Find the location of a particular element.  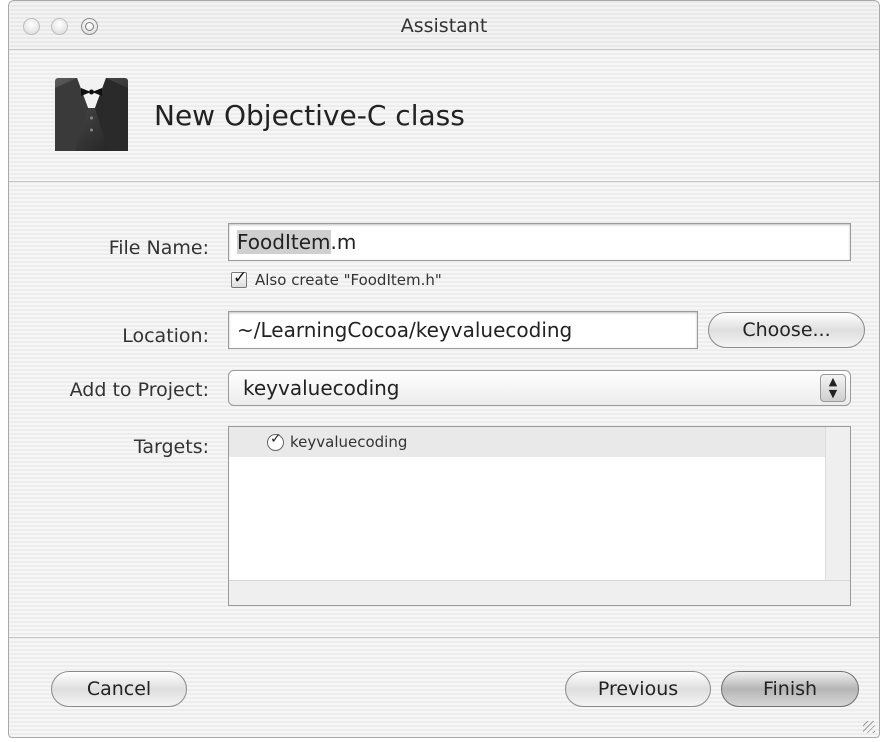

targets-footer is located at coordinates (539, 592).